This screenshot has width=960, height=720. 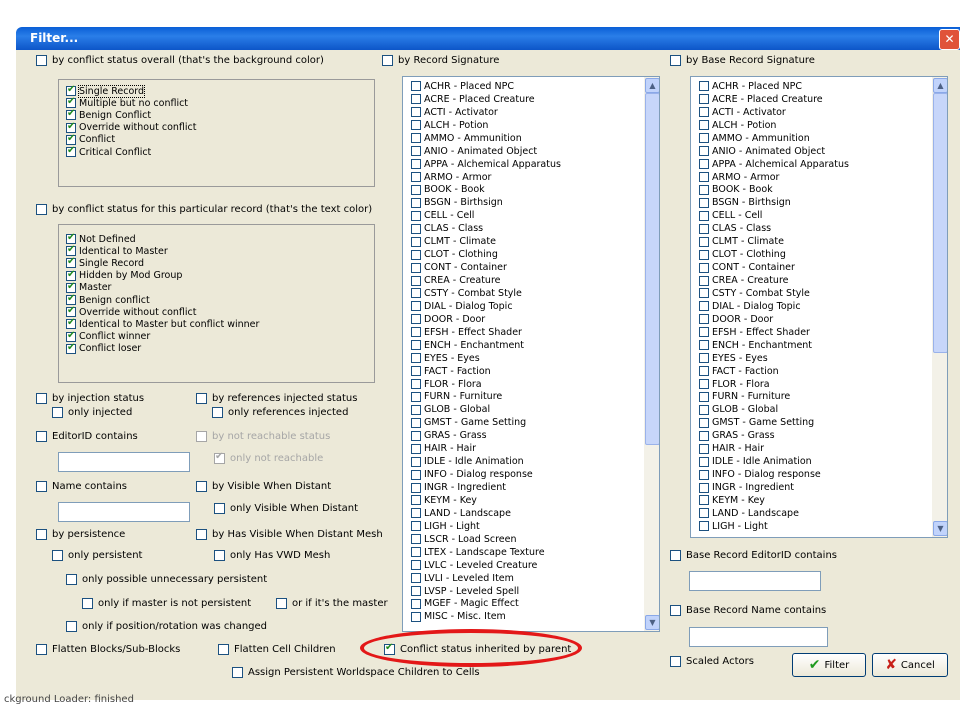 I want to click on only-has-vwd-mesh-checkbox: only Has VWD Mesh, so click(x=272, y=555).